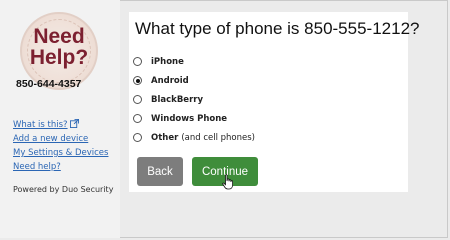 This screenshot has height=240, width=450. What do you see at coordinates (218, 137) in the screenshot?
I see `option-other-note: (and cell phones)` at bounding box center [218, 137].